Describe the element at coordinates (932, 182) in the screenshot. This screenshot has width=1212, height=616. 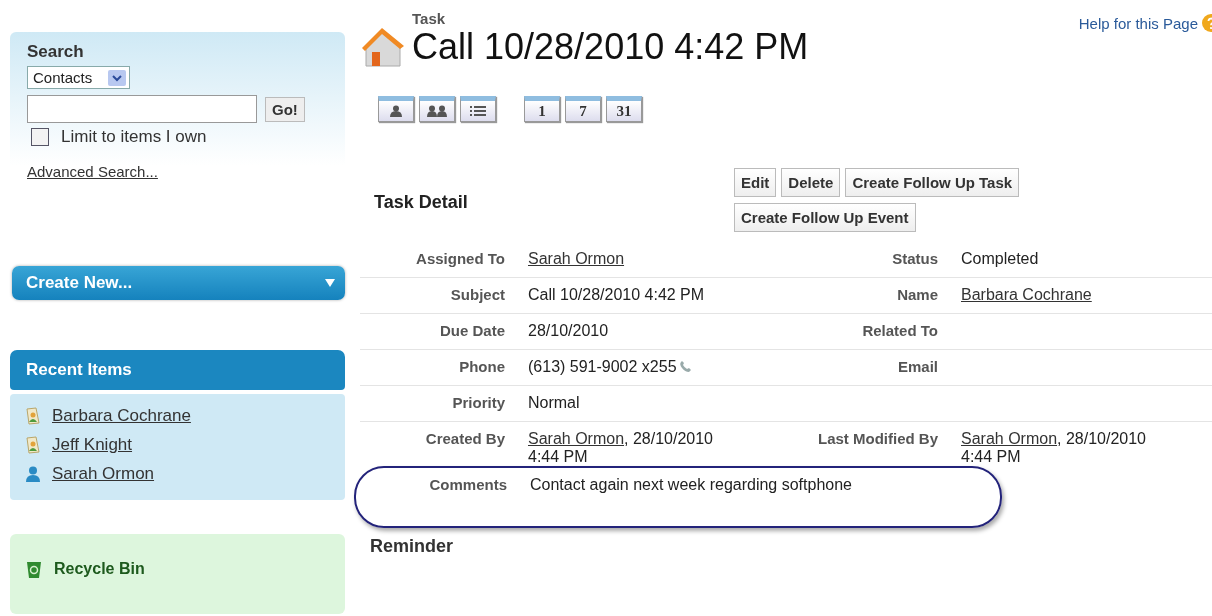
I see `action-button: Create Follow Up Task` at that location.